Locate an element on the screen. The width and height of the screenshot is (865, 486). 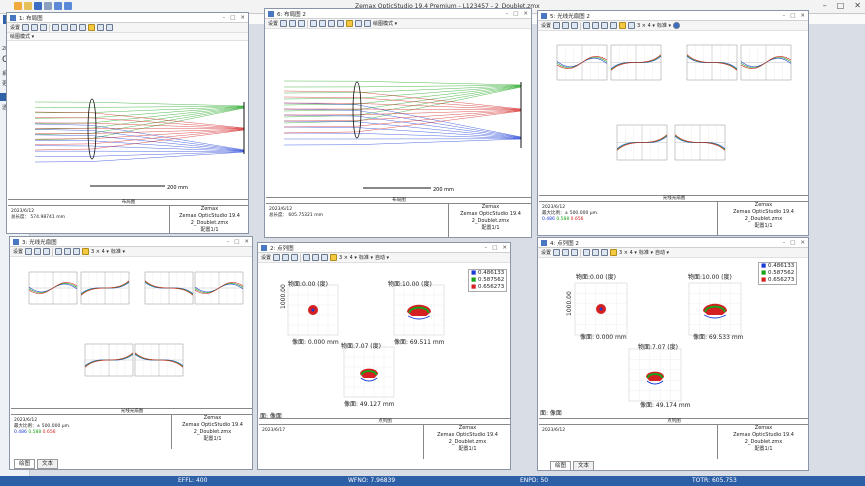
new-file-icon is located at coordinates (18, 6).